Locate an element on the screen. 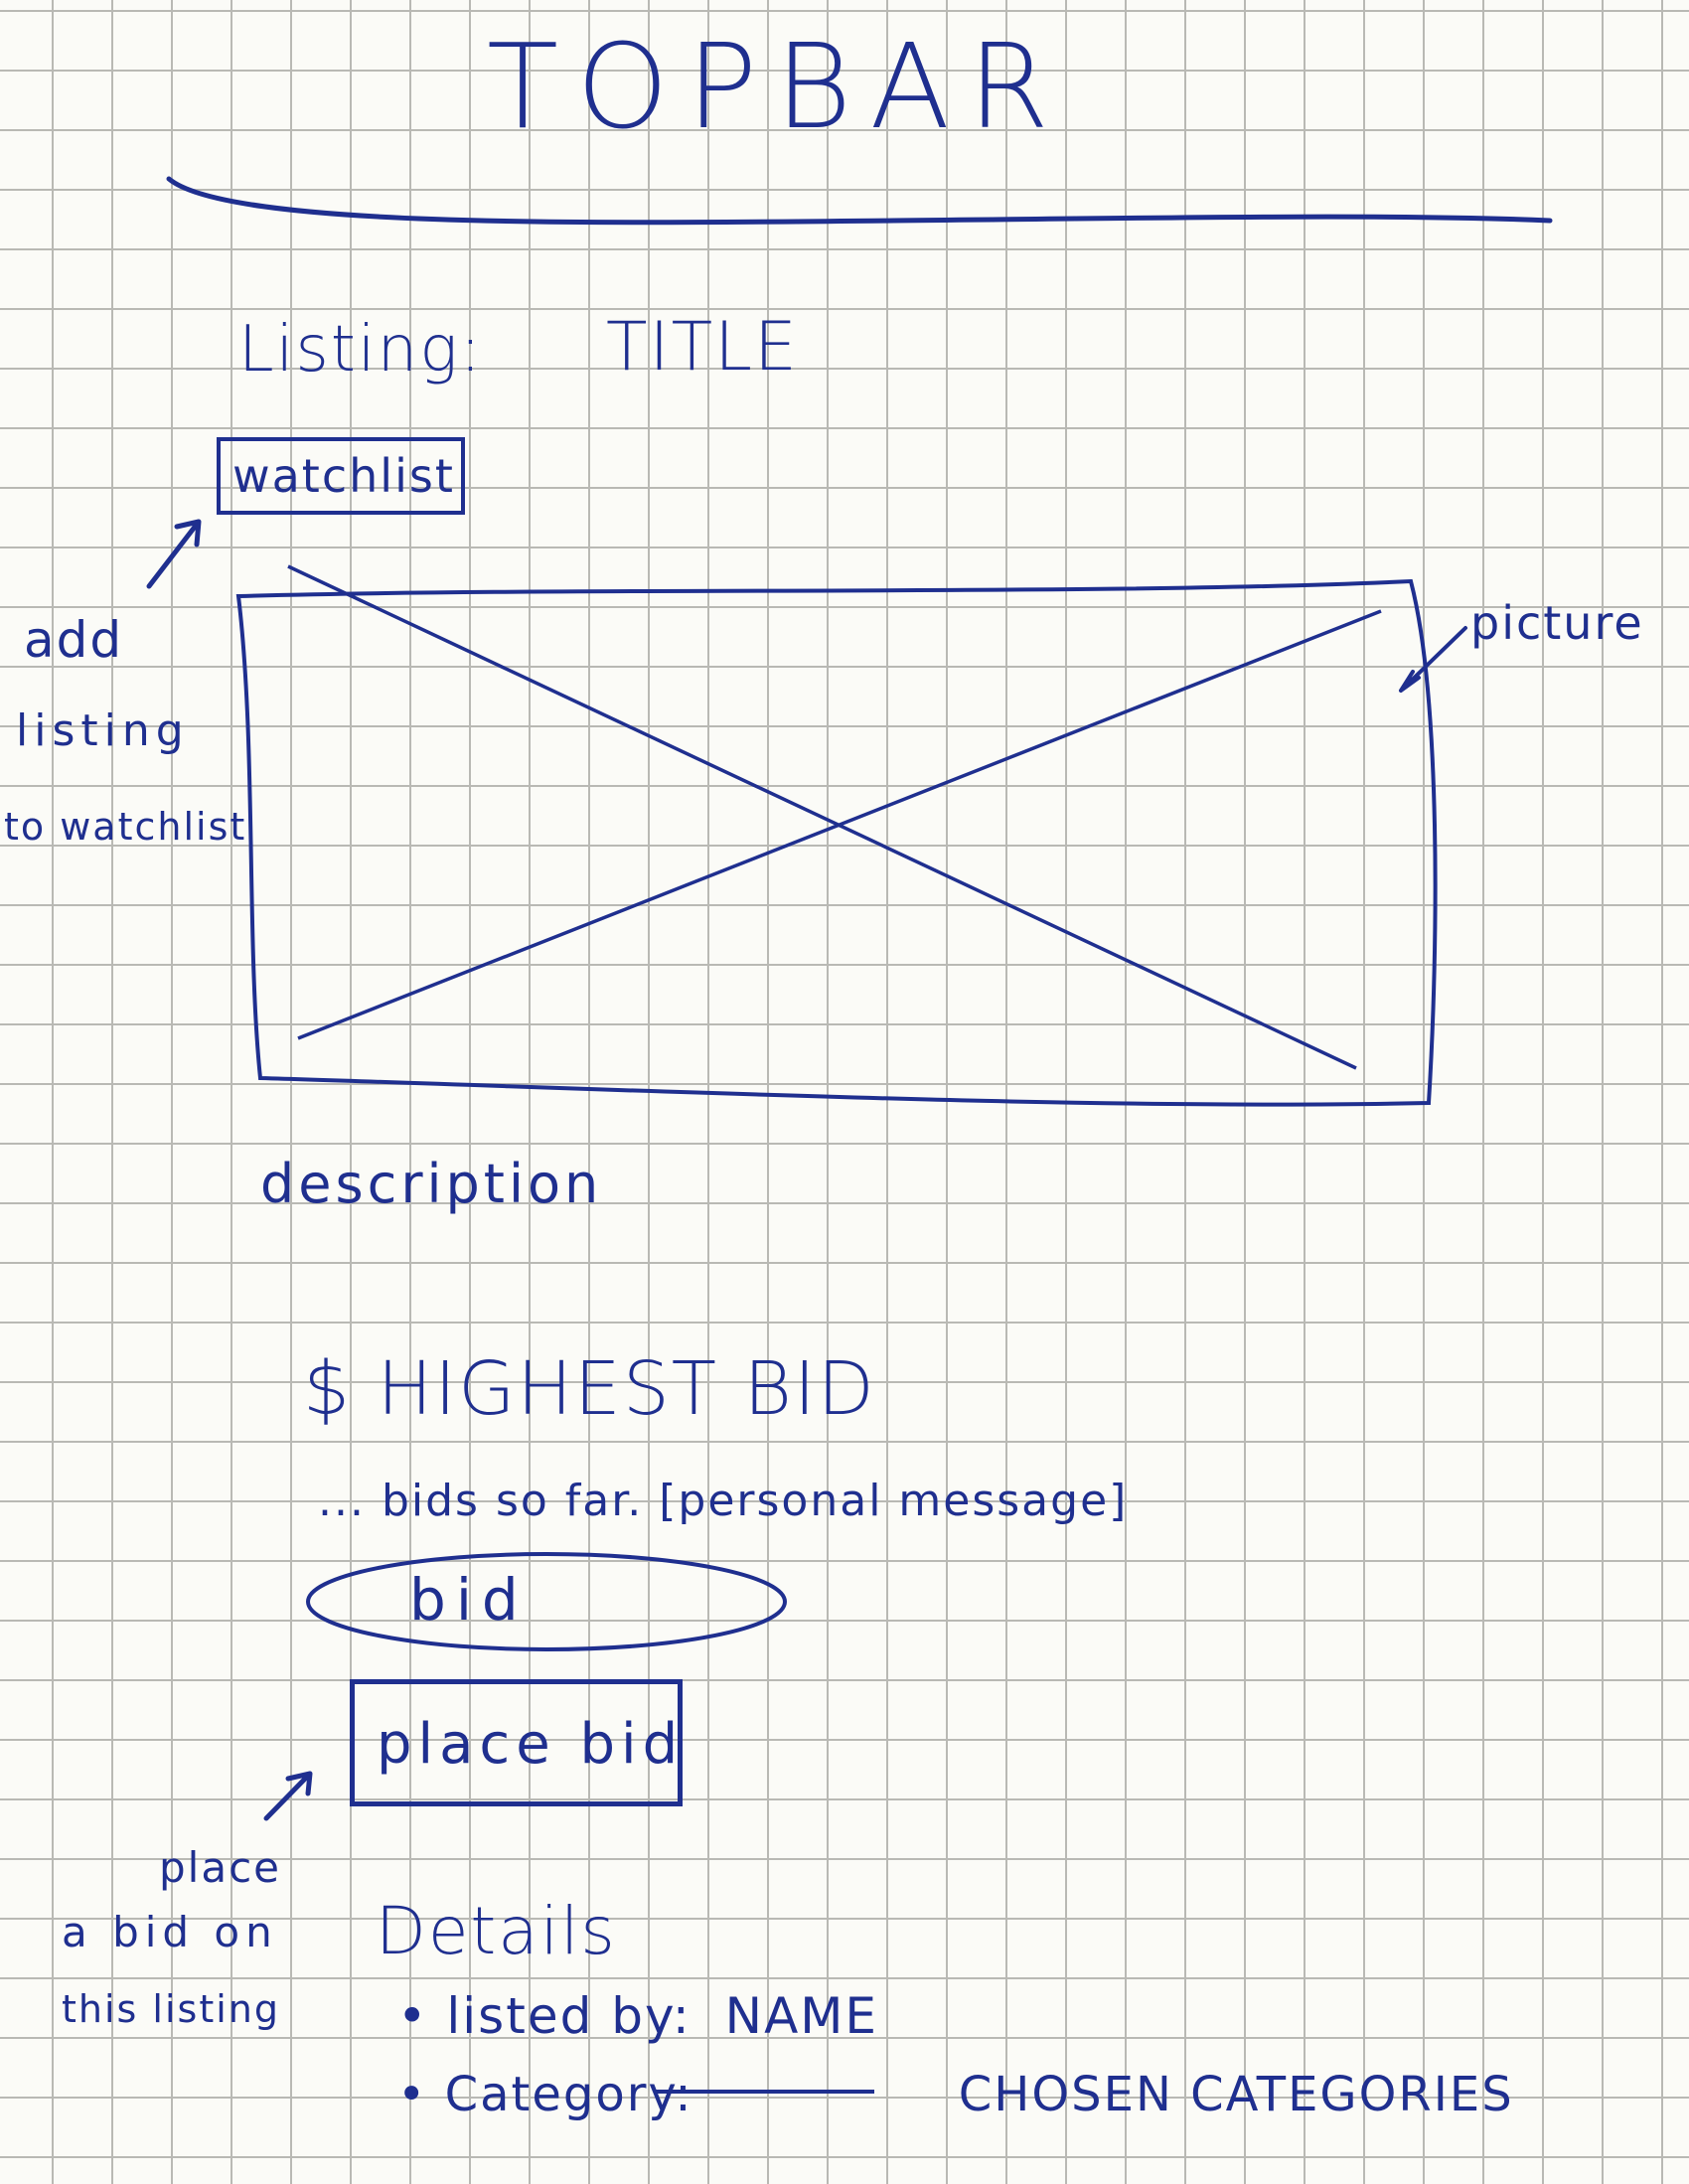  details-item-category: • Category: CHOSEN CATEGORIES is located at coordinates (955, 2094).